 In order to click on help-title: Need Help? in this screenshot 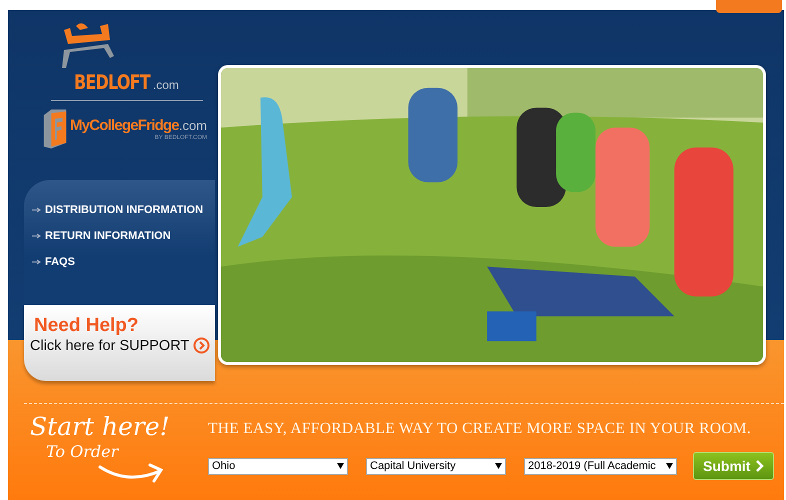, I will do `click(86, 326)`.